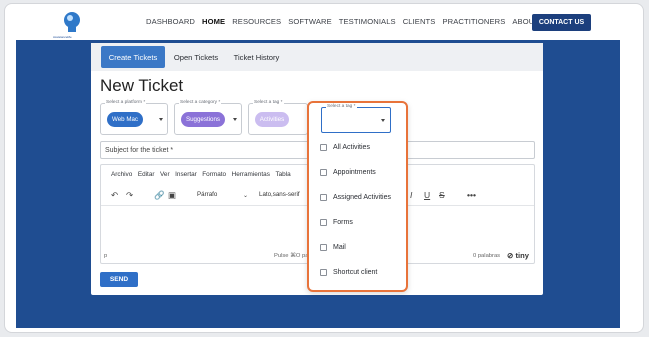 This screenshot has width=649, height=337. I want to click on option-forms: Forms, so click(336, 222).